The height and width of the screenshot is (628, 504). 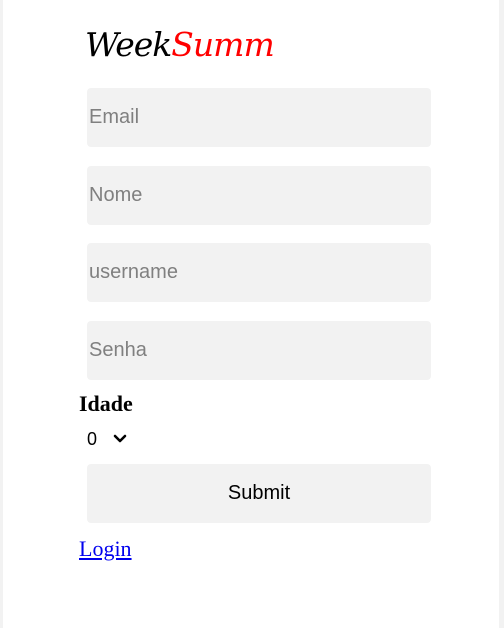 What do you see at coordinates (222, 44) in the screenshot?
I see `logo-text-summ: Summ` at bounding box center [222, 44].